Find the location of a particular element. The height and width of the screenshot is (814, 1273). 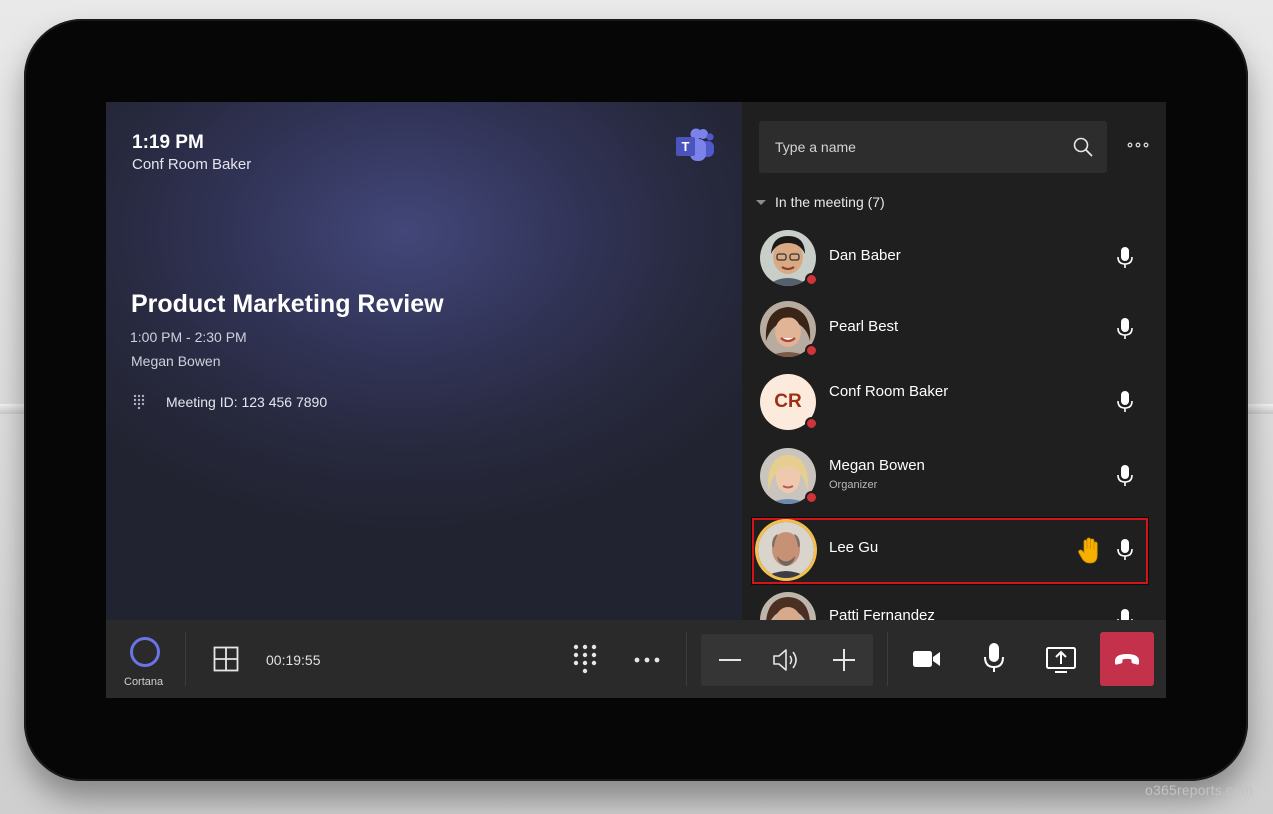

watermark: o365reports.com is located at coordinates (1199, 790).